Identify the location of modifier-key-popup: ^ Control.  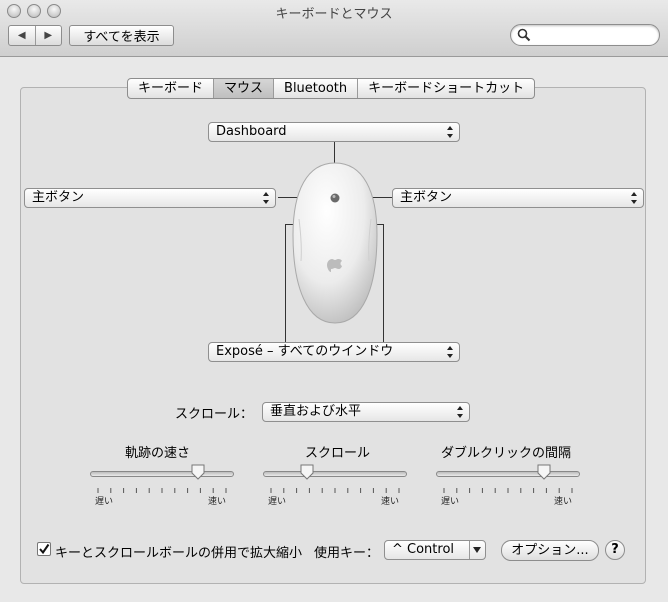
(435, 550).